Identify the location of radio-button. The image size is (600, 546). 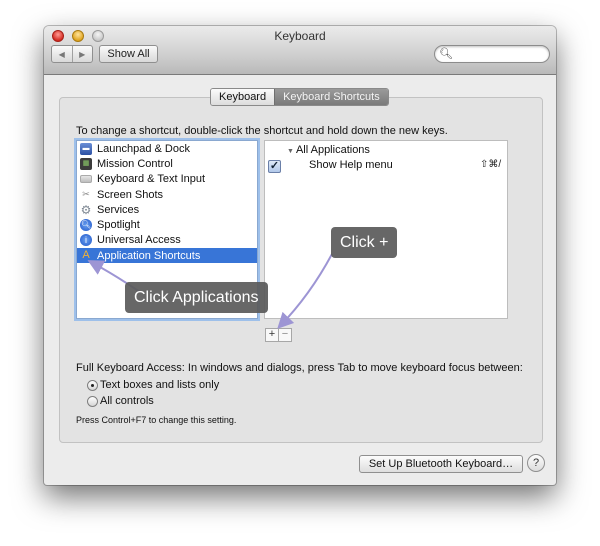
(92, 401).